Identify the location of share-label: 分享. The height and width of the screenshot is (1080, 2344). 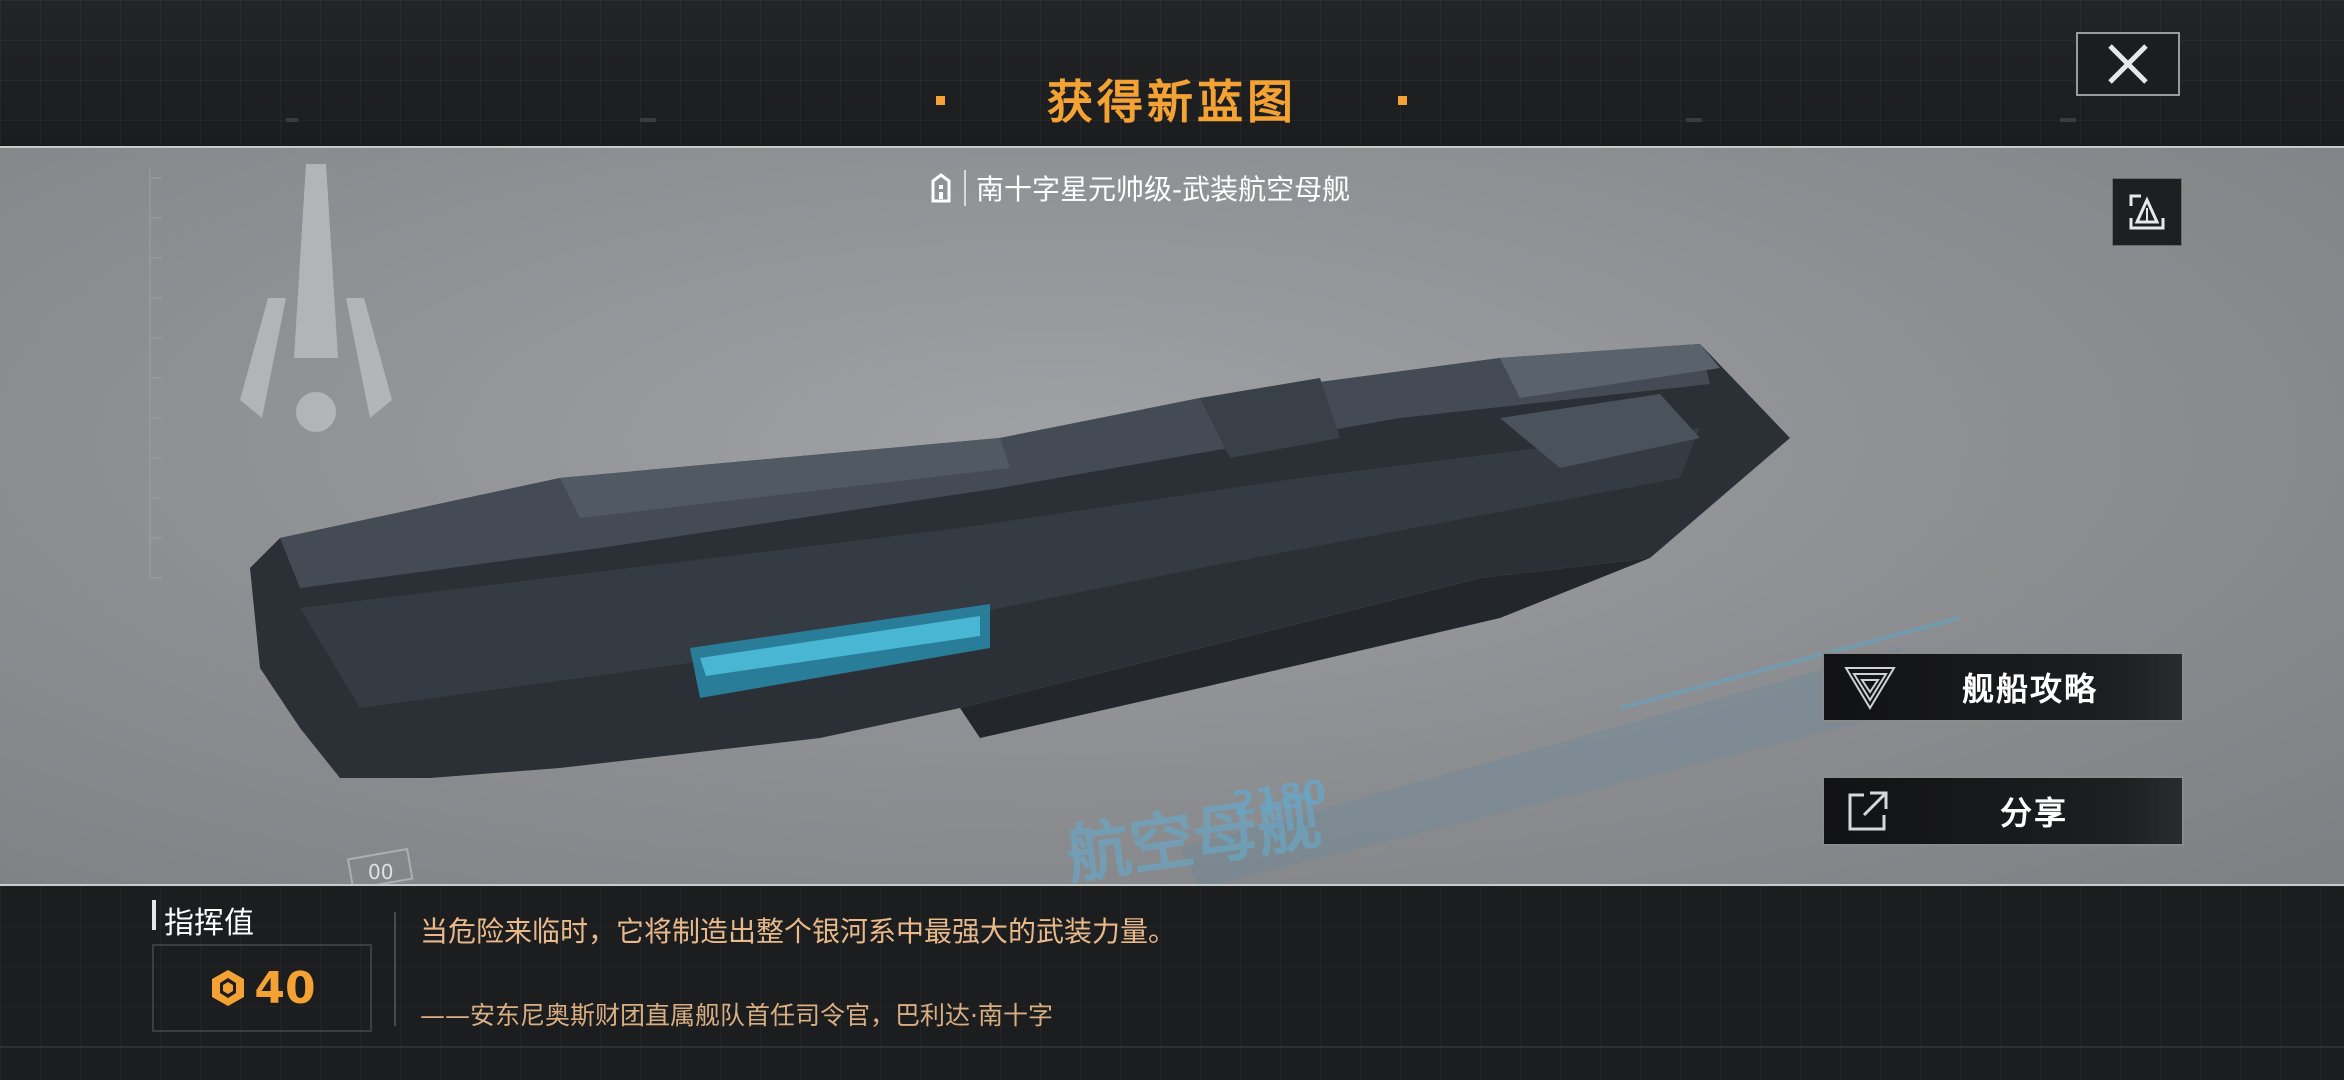
(2034, 813).